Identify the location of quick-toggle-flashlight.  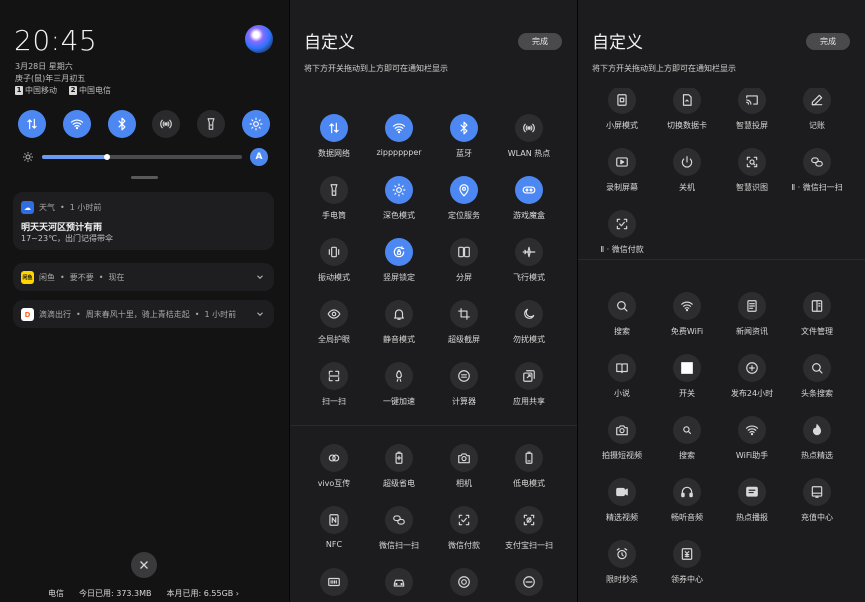
(211, 124).